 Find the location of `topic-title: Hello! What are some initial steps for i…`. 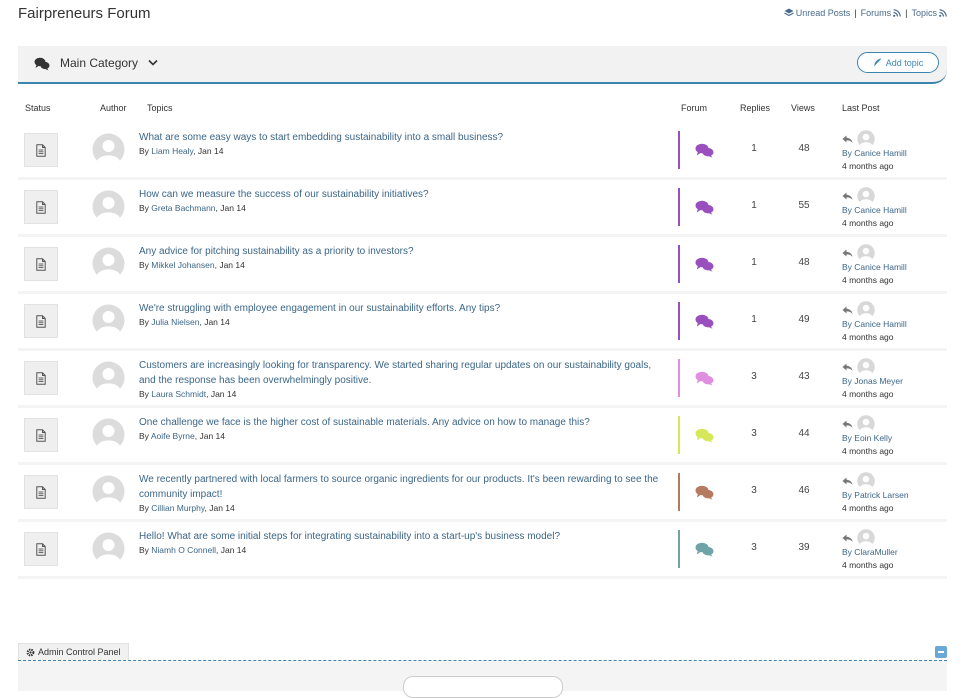

topic-title: Hello! What are some initial steps for i… is located at coordinates (399, 536).